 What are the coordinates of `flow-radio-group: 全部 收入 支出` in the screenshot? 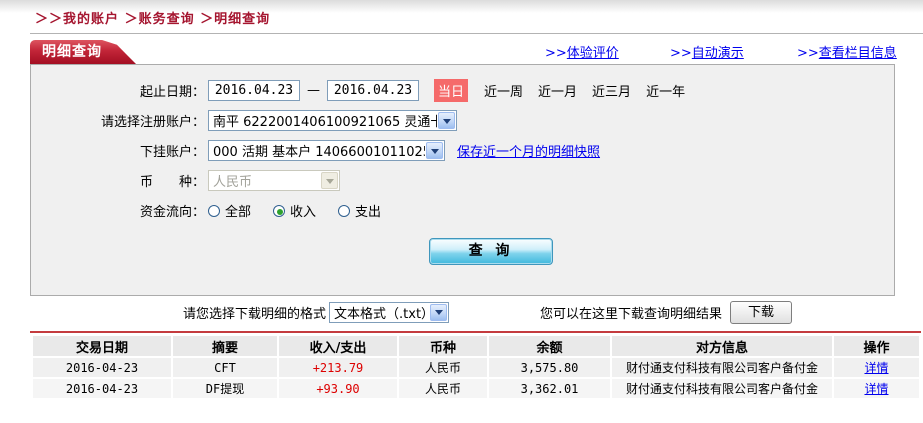 It's located at (305, 210).